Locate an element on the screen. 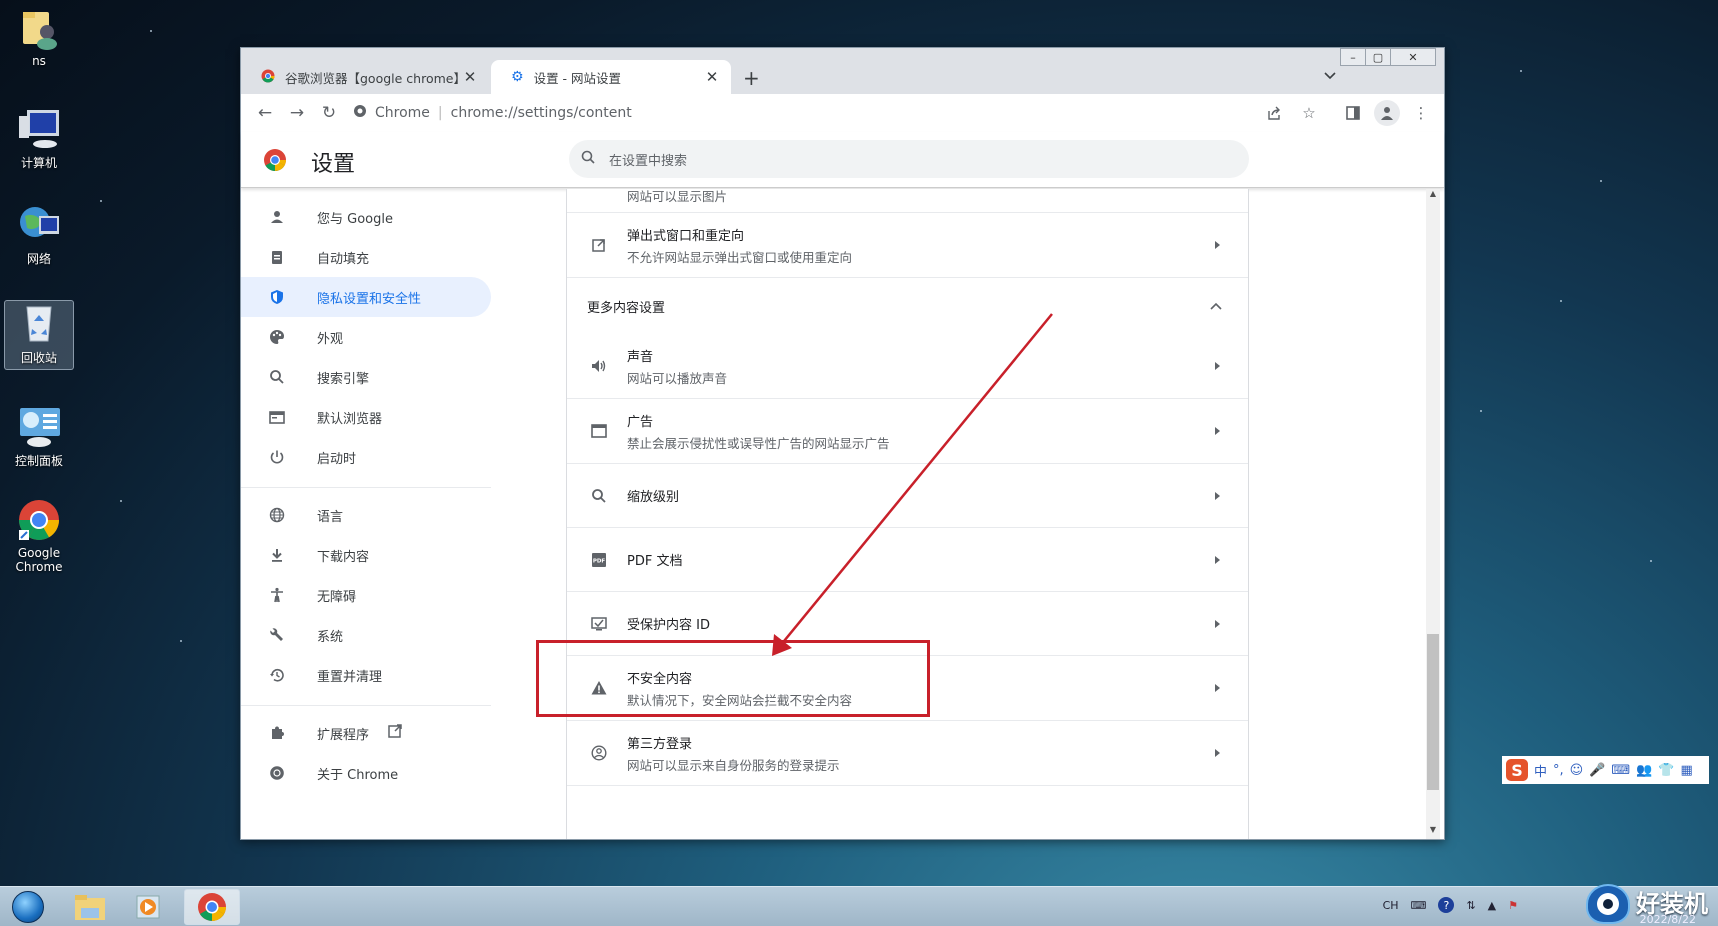 This screenshot has height=926, width=1718. scroll-down-arrow: ▼ is located at coordinates (1433, 832).